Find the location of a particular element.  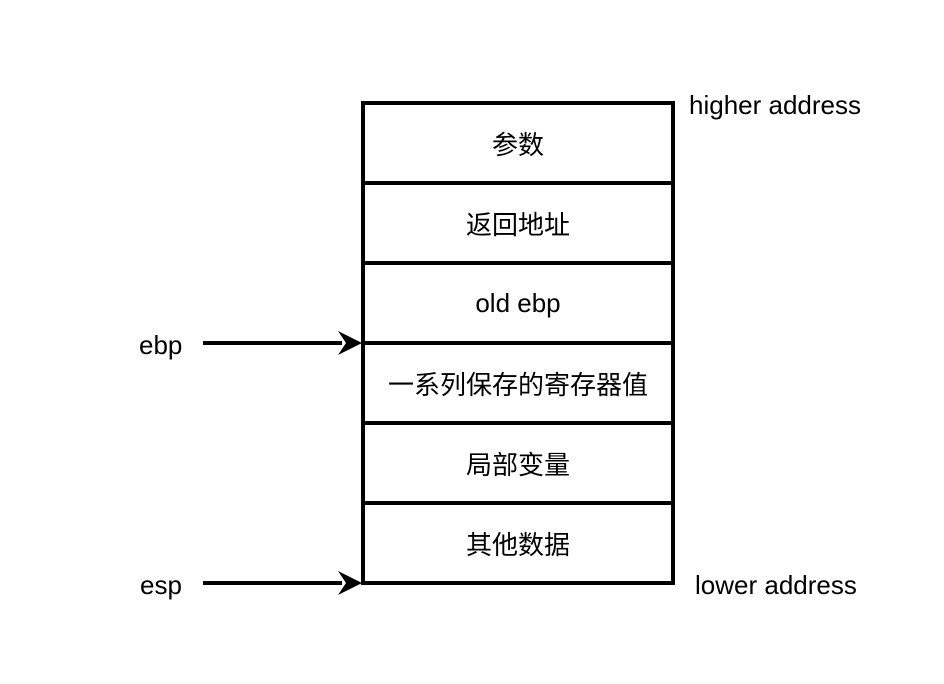

pointer-arrows is located at coordinates (282, 463).